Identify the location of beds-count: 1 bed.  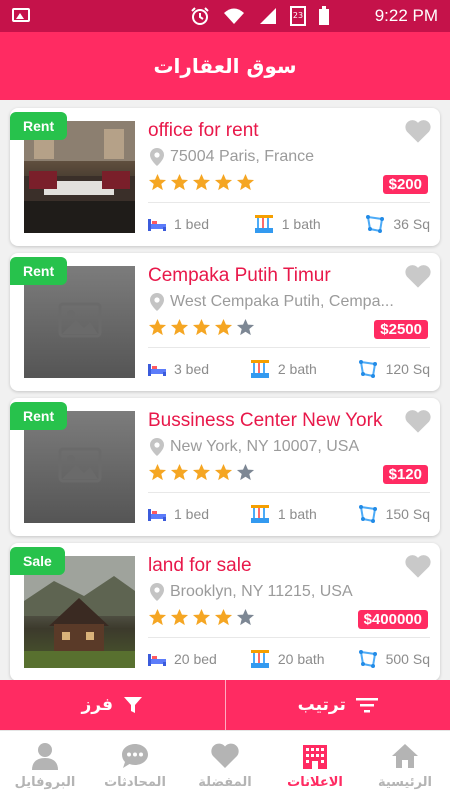
(192, 514).